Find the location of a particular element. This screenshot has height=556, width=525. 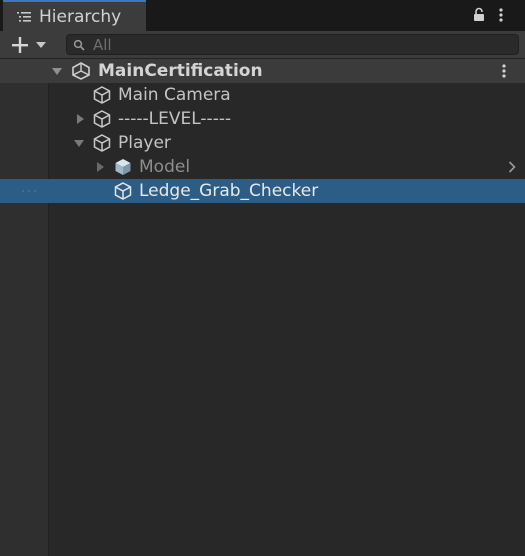

scene-name: MainCertification is located at coordinates (180, 71).